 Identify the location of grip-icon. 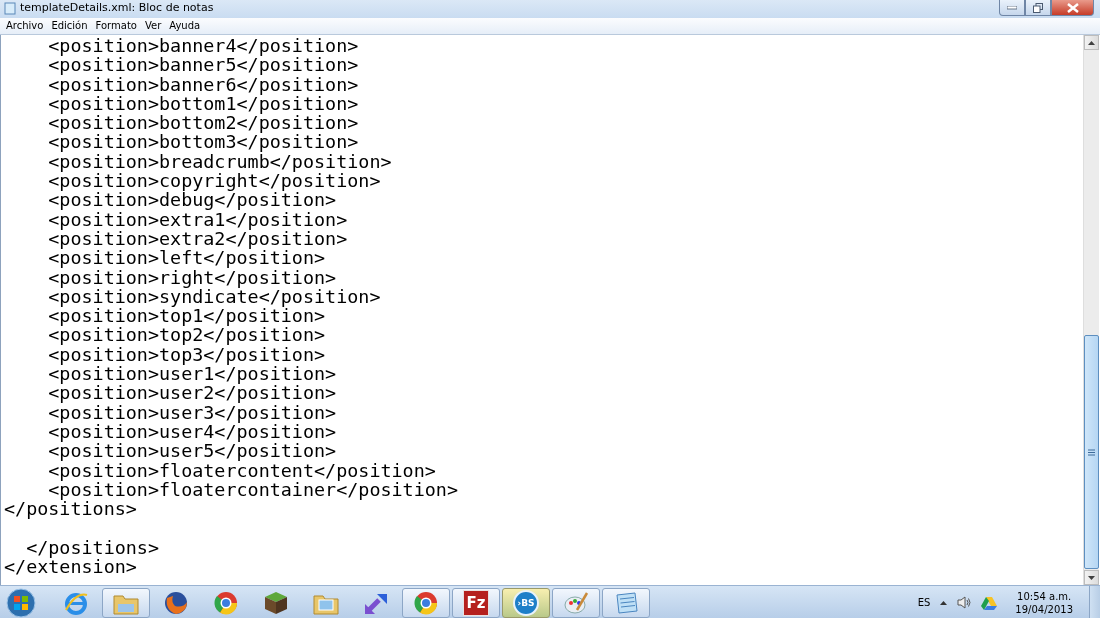
(1091, 452).